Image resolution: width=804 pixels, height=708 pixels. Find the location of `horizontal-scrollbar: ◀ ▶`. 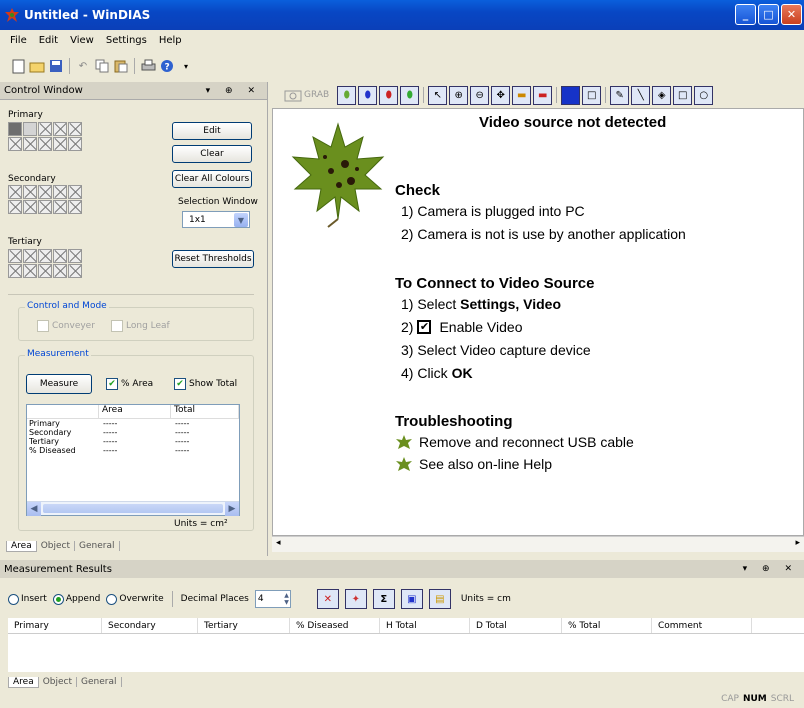

horizontal-scrollbar: ◀ ▶ is located at coordinates (133, 508).